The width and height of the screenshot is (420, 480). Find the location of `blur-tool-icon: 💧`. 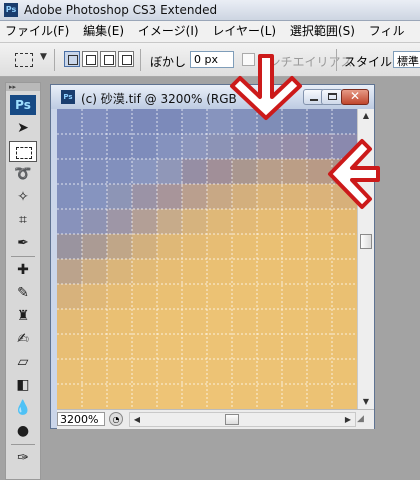

blur-tool-icon: 💧 is located at coordinates (23, 408).